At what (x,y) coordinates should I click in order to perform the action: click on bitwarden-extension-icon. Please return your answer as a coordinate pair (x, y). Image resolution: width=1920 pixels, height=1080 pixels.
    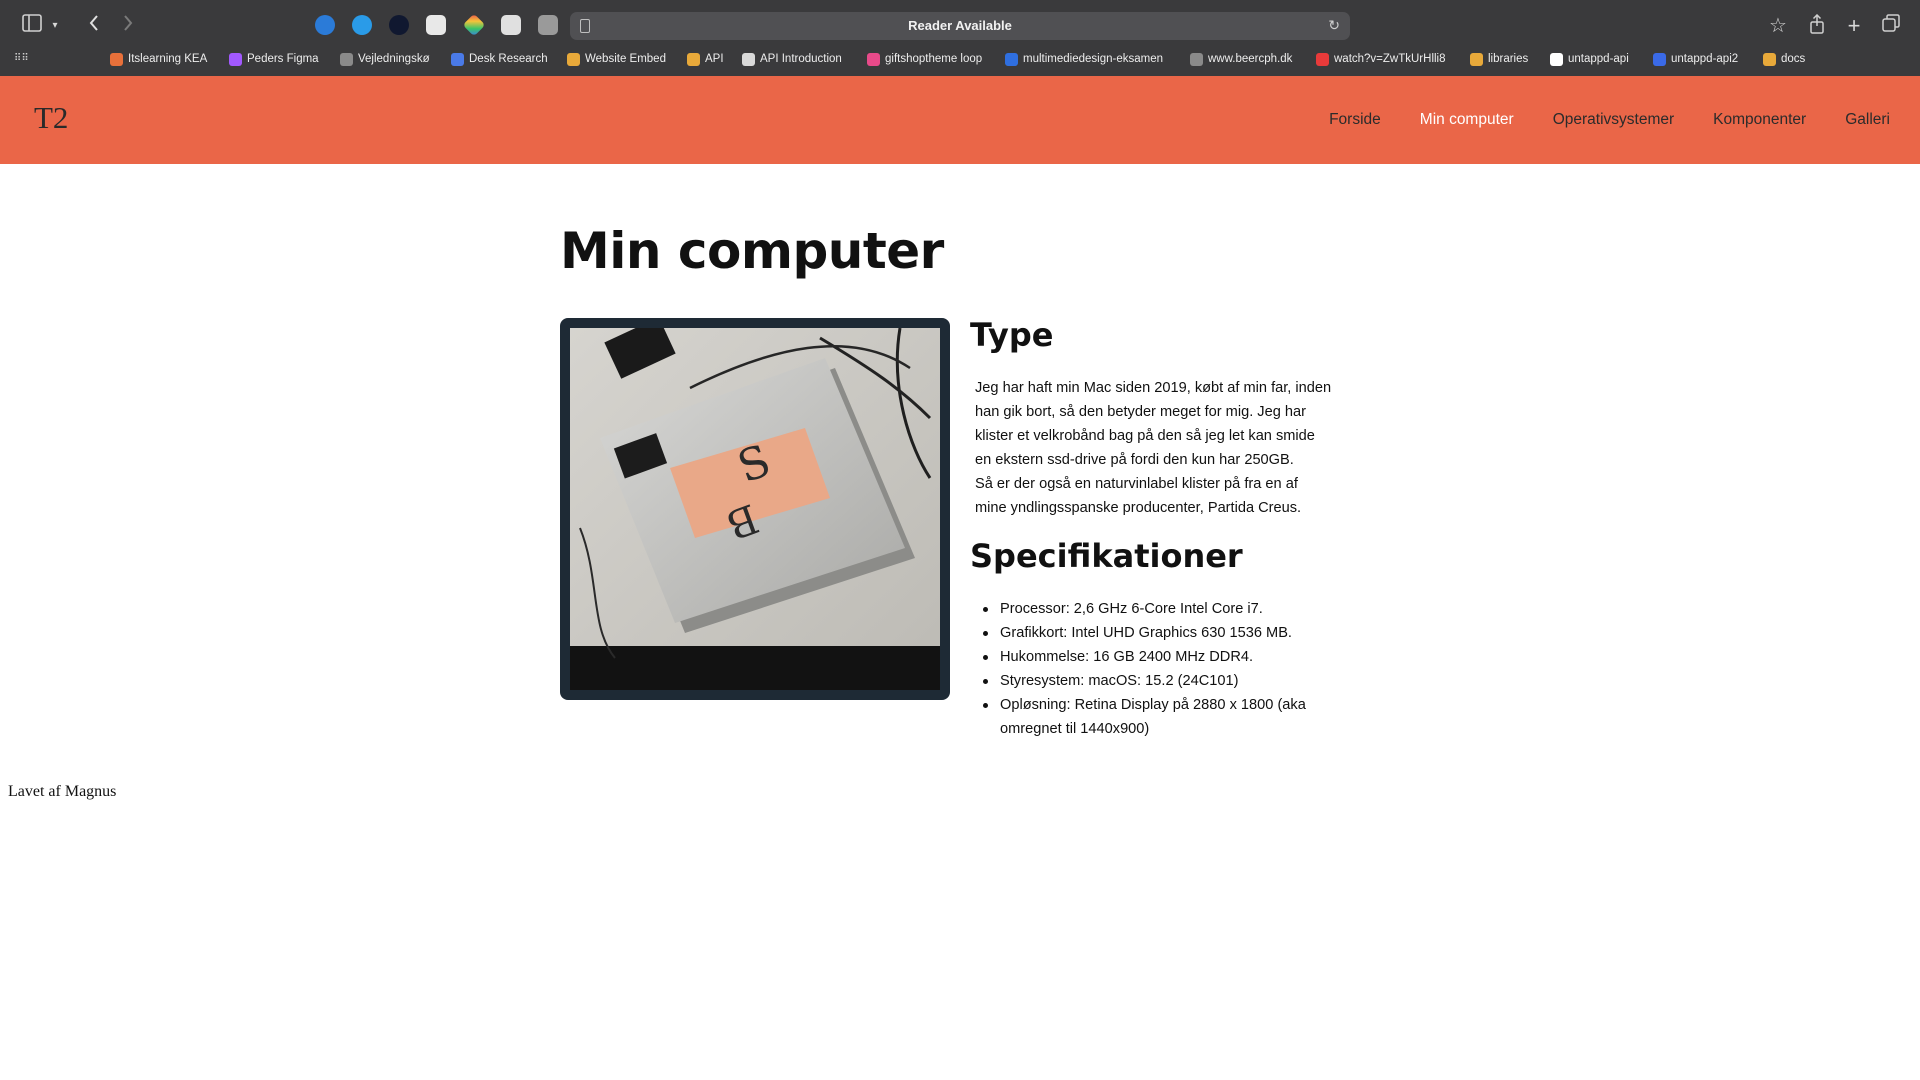
    Looking at the image, I should click on (325, 25).